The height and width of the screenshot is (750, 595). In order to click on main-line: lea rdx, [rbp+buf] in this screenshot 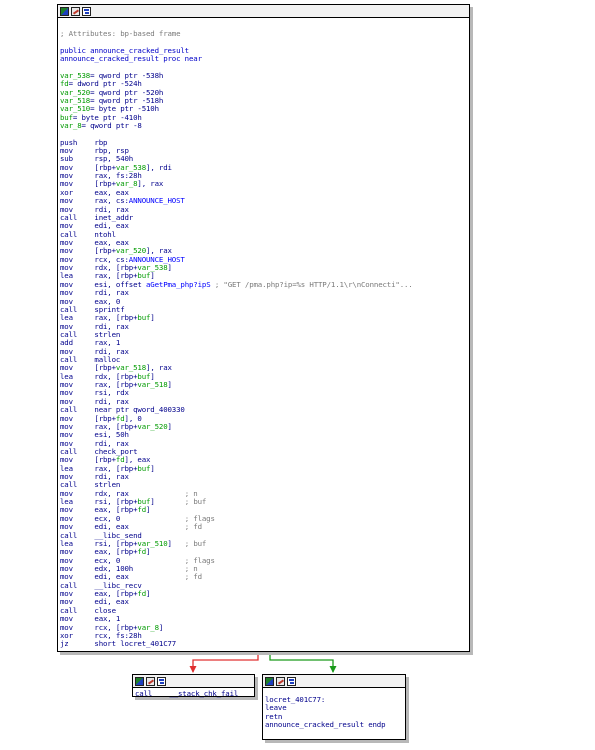, I will do `click(263, 377)`.